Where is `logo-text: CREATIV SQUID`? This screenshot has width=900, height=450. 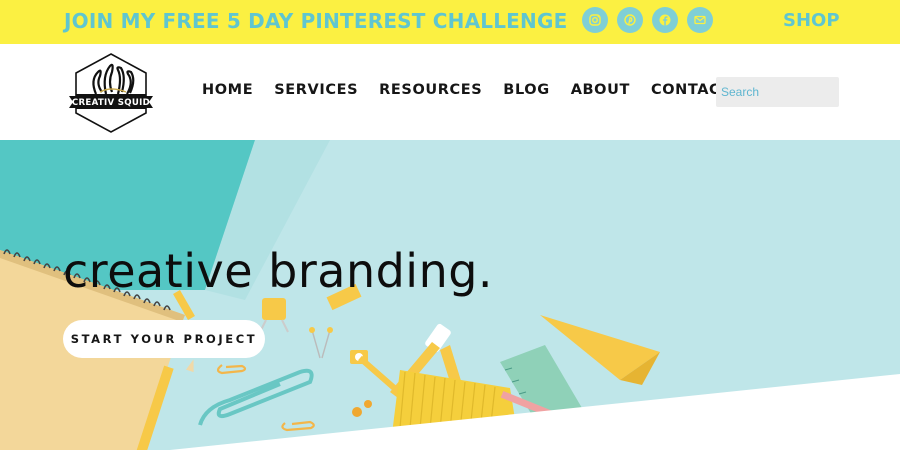 logo-text: CREATIV SQUID is located at coordinates (111, 103).